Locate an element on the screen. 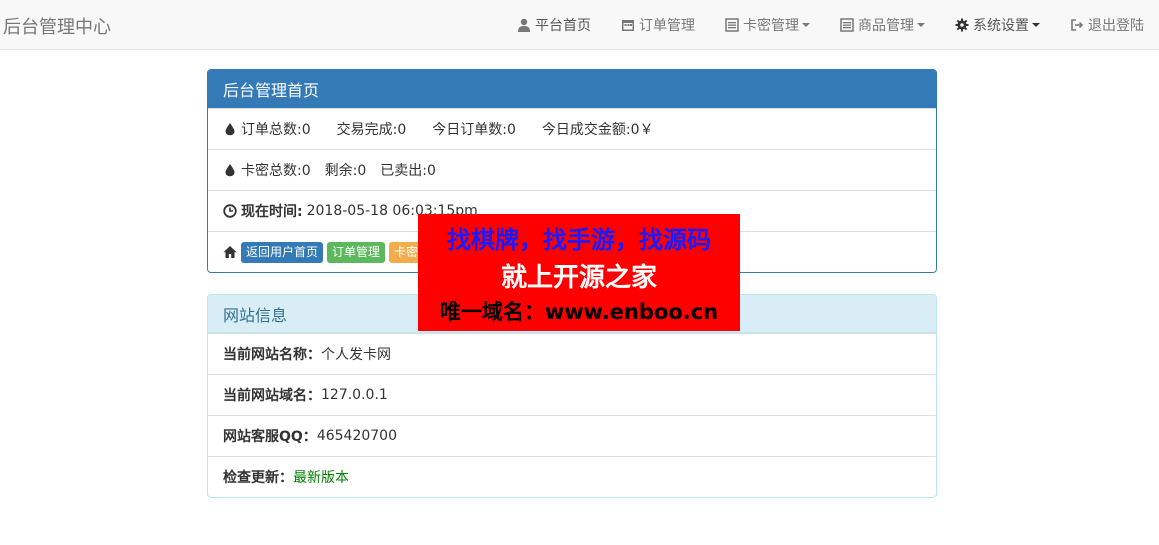 The image size is (1159, 545). nav-item-products: 商品管理 is located at coordinates (882, 25).